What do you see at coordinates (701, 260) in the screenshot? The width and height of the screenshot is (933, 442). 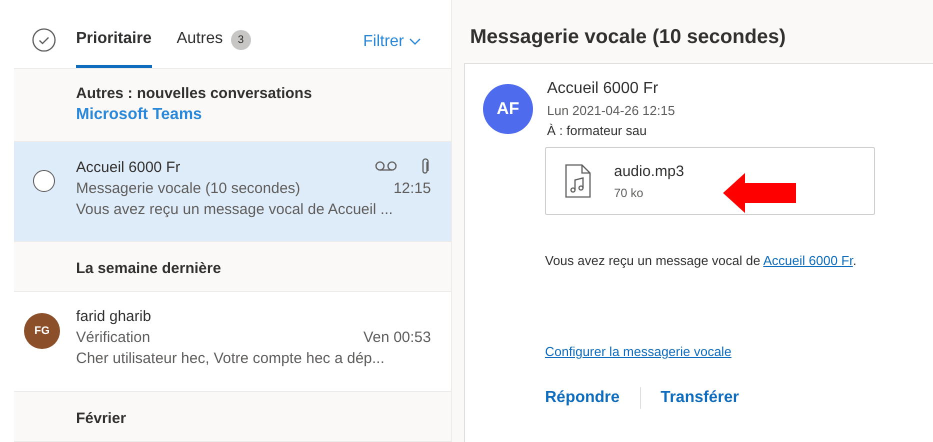 I see `message-body: Vous avez reçu un message vocal de Accueil 6000 Fr.` at bounding box center [701, 260].